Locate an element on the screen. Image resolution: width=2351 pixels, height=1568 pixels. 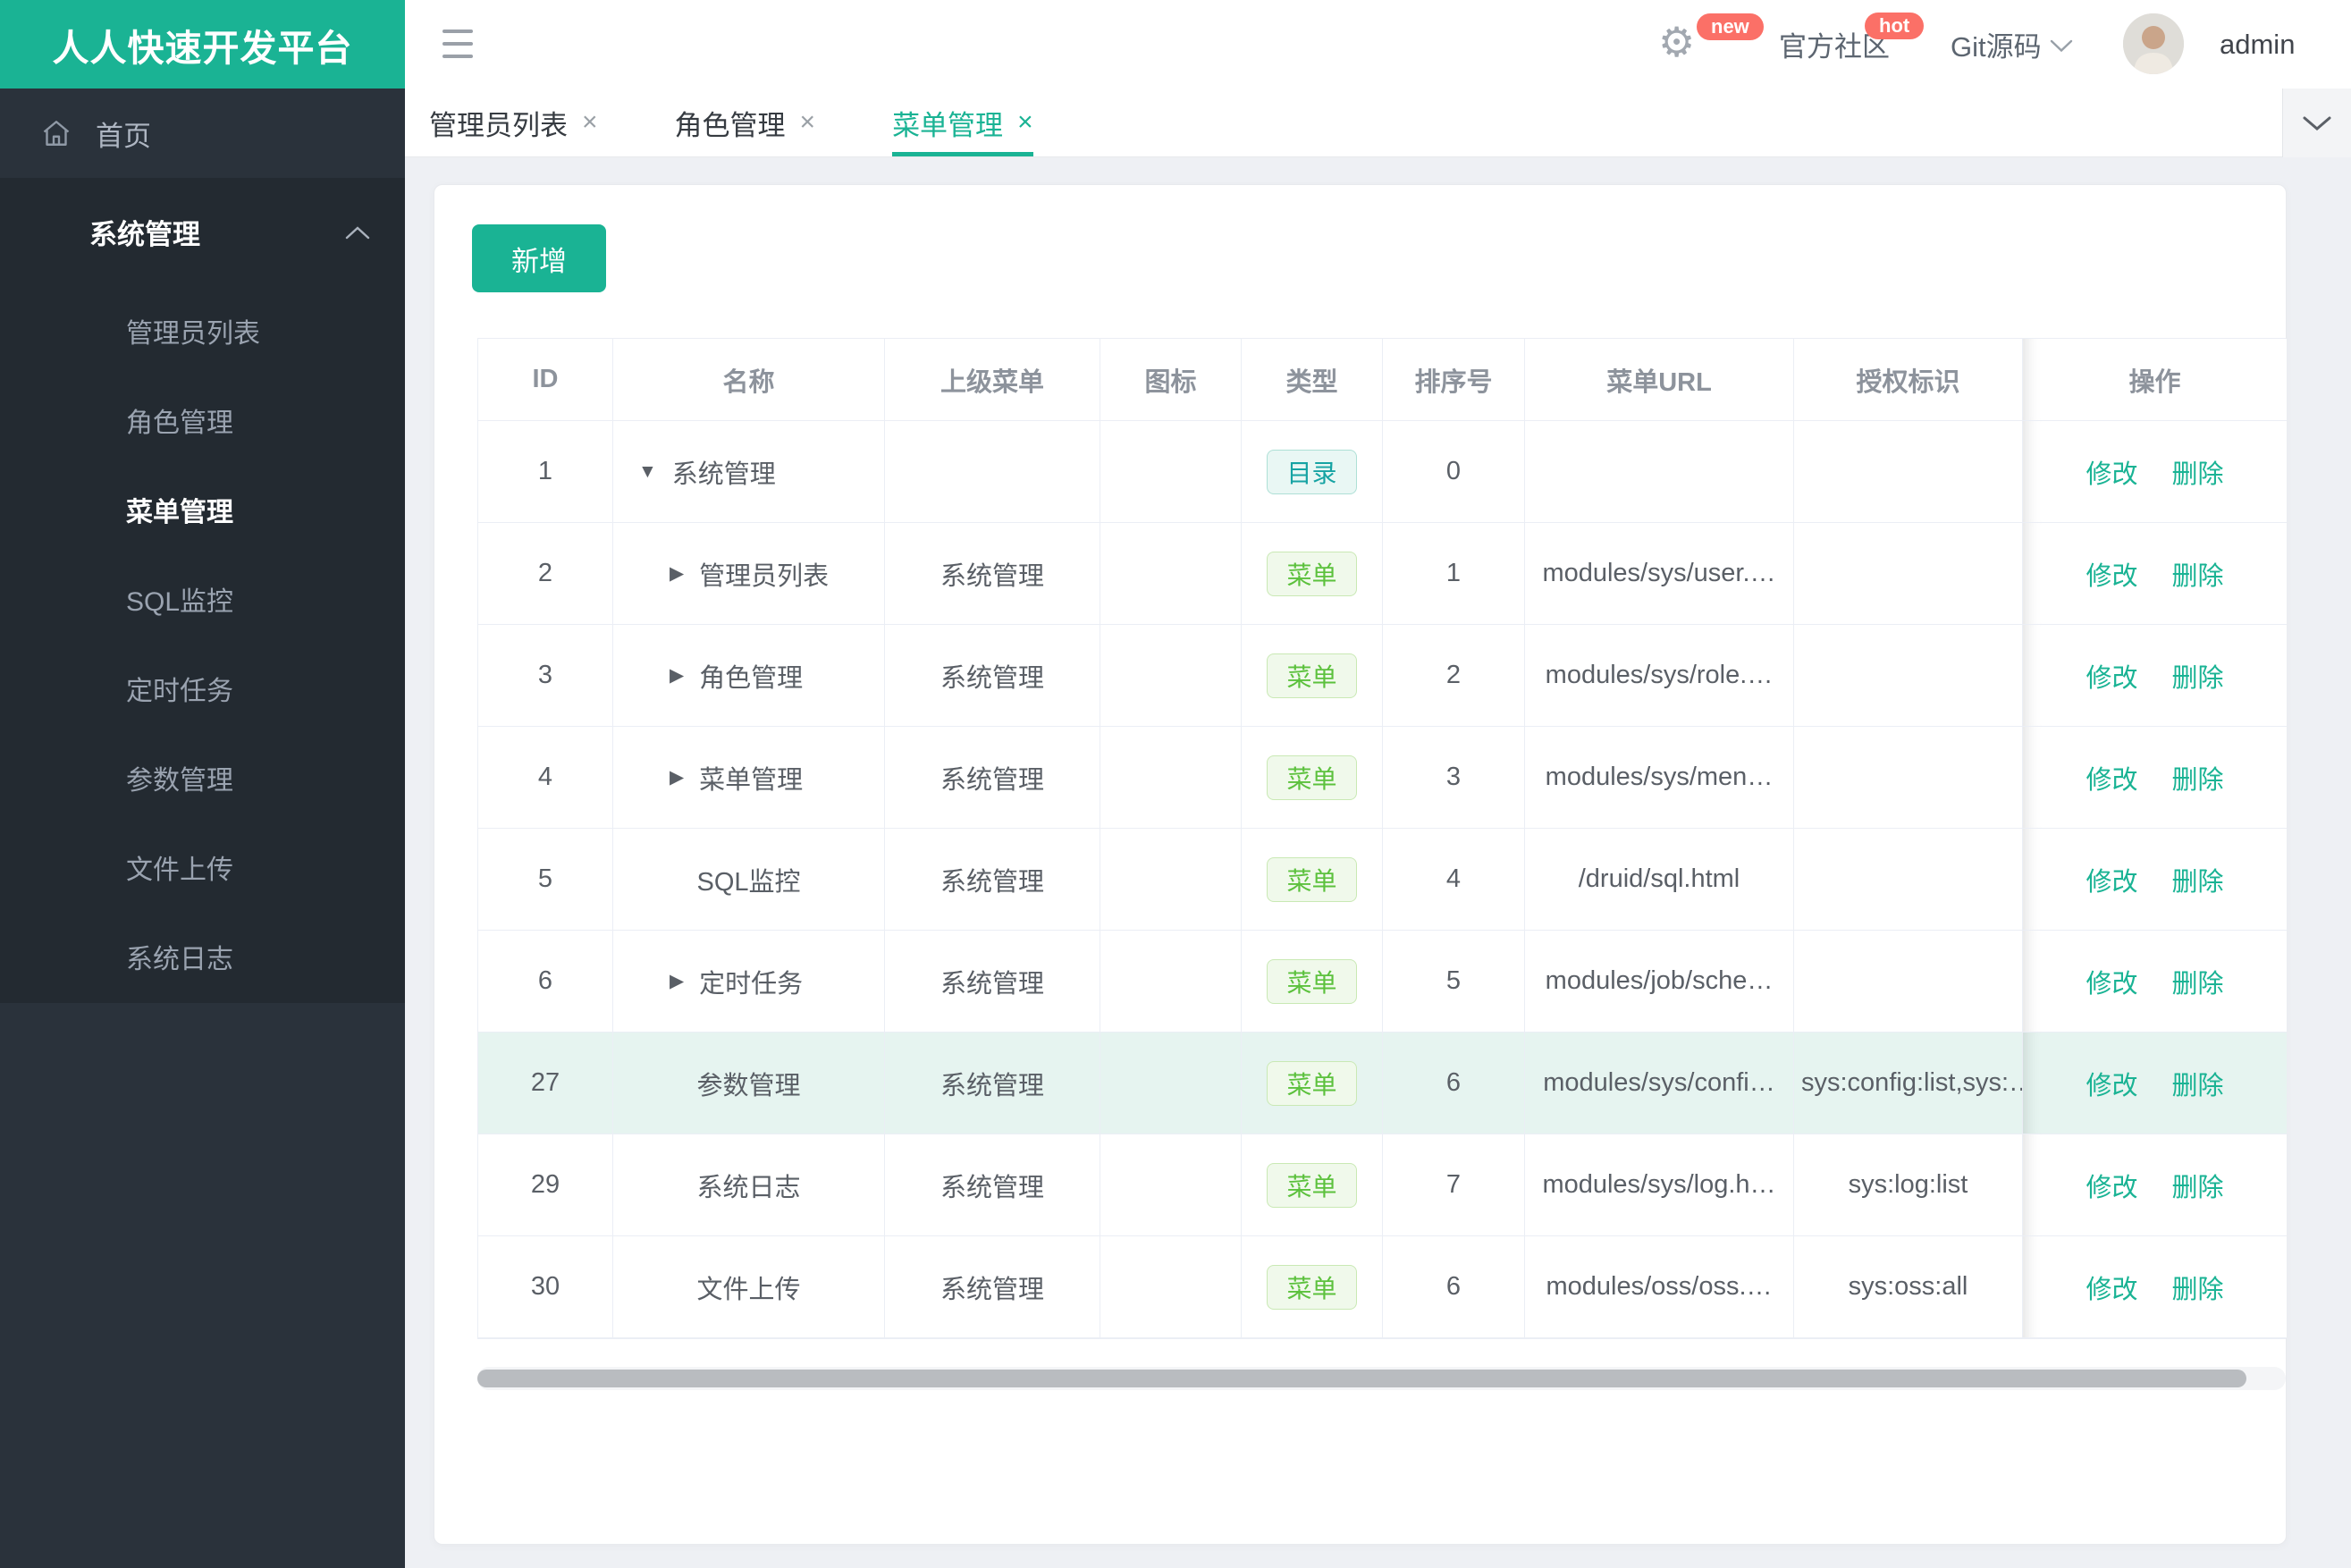
user-name: admin is located at coordinates (2257, 44).